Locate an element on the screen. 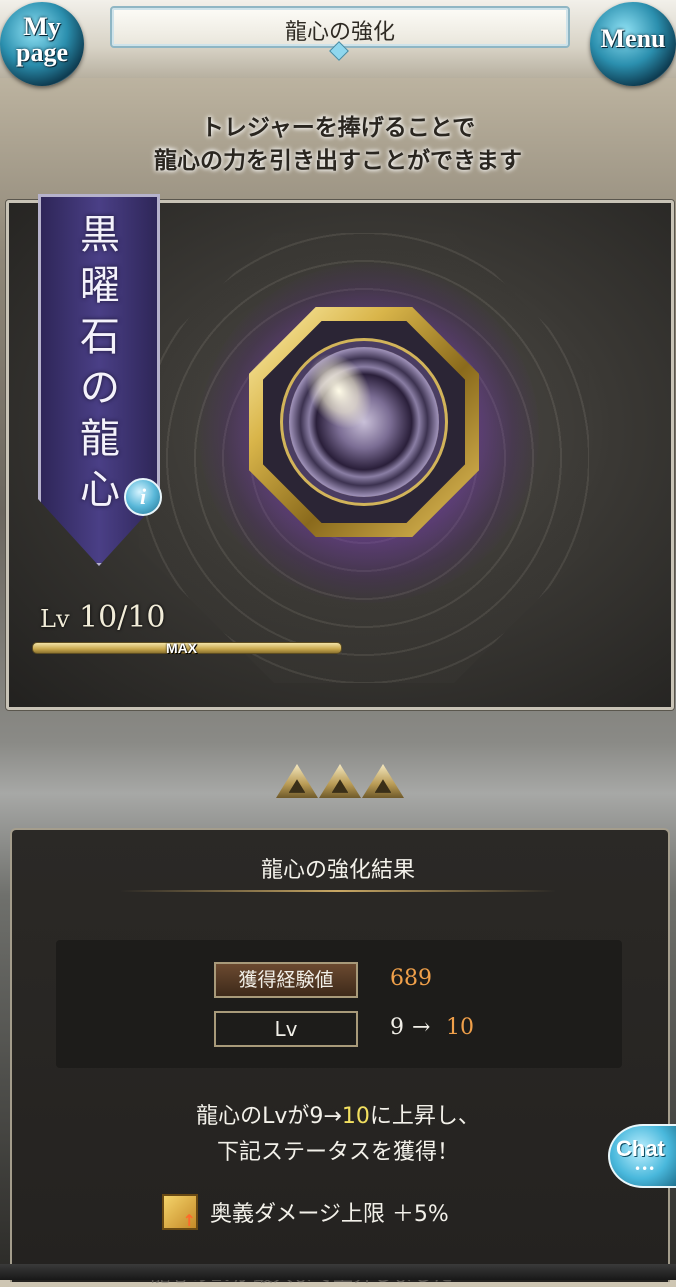 The height and width of the screenshot is (1287, 676). lv-from: 9 is located at coordinates (397, 1027).